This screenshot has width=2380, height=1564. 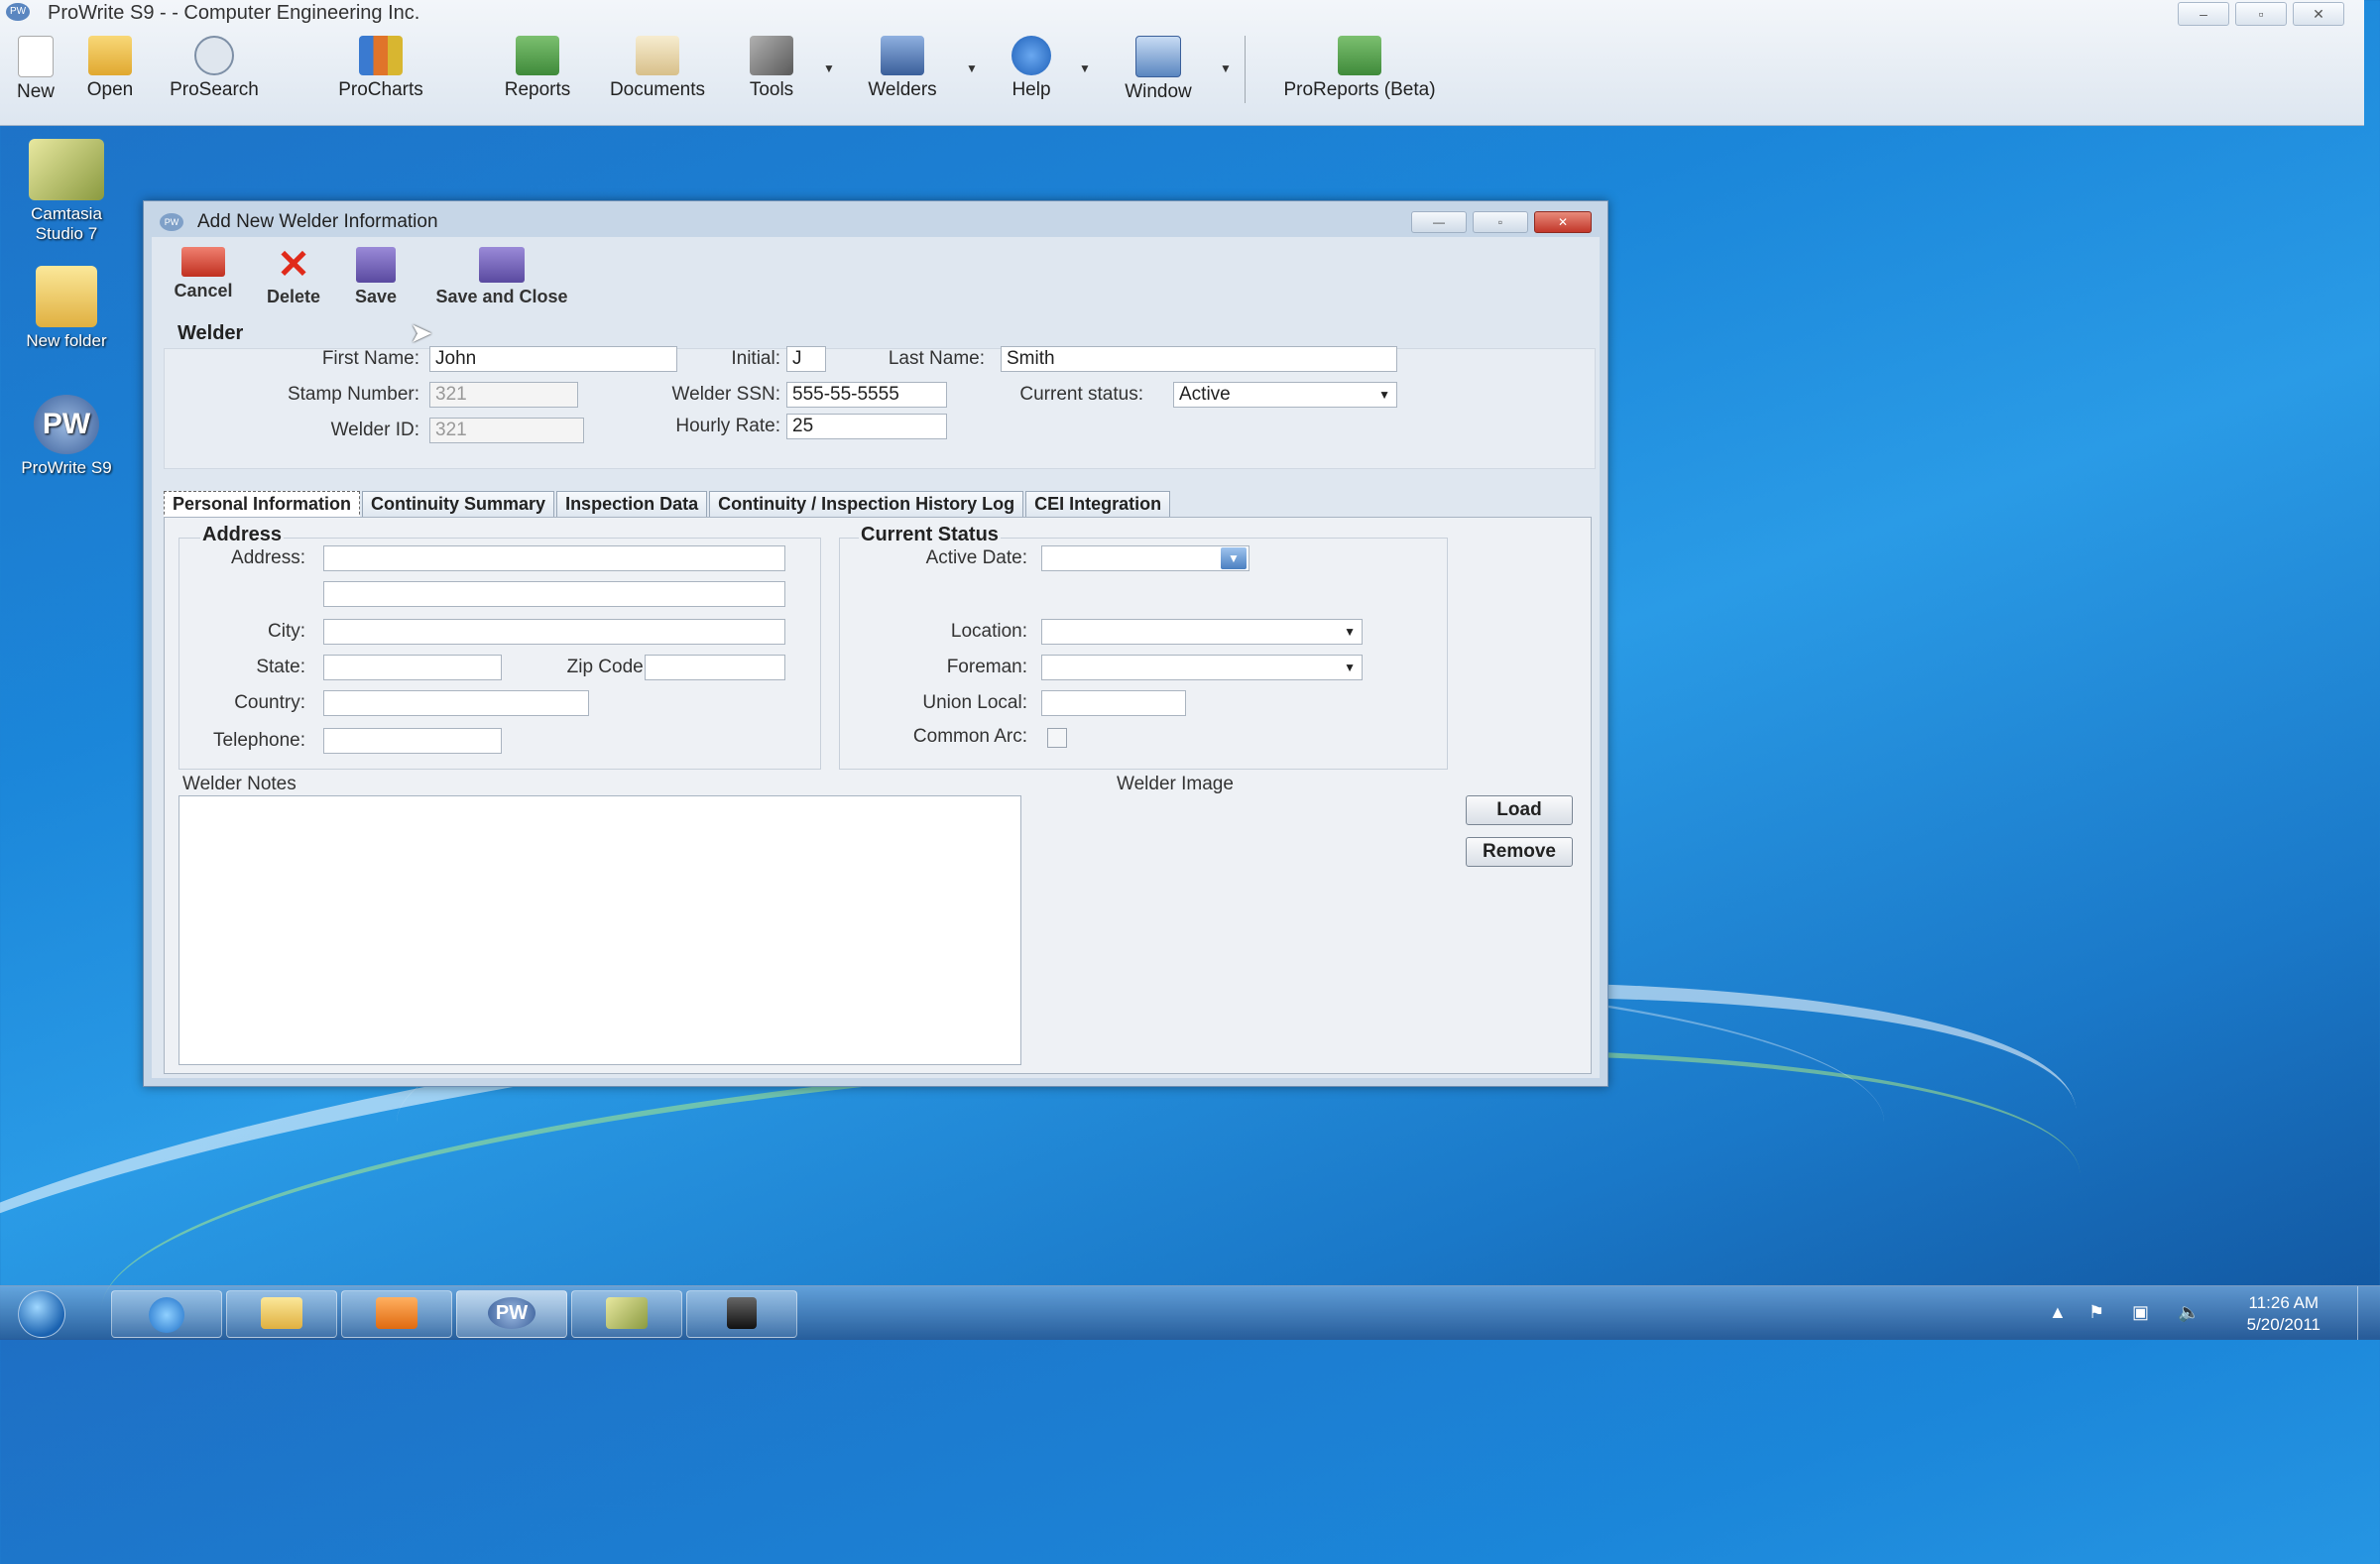 What do you see at coordinates (66, 467) in the screenshot?
I see `desktop-icon-label: ProWrite S9` at bounding box center [66, 467].